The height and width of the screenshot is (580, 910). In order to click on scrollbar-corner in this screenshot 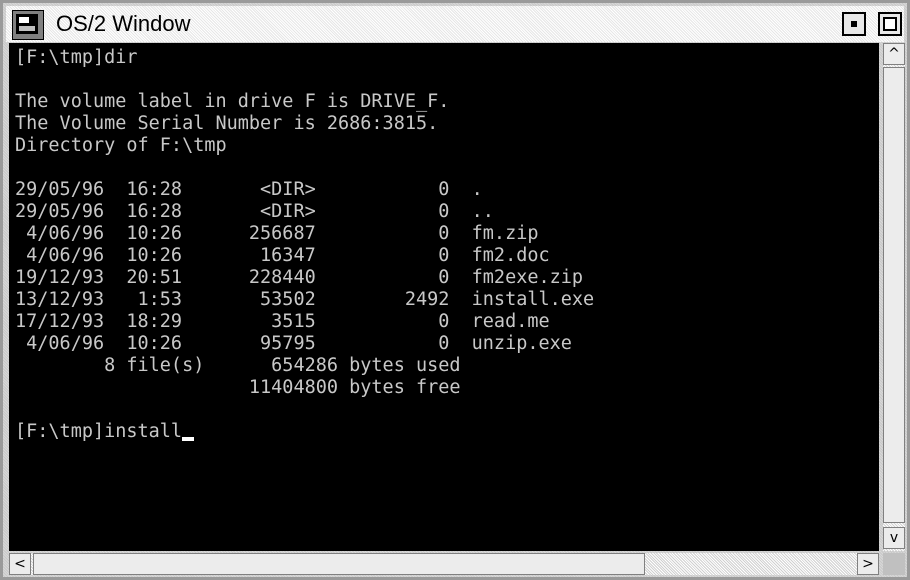, I will do `click(894, 564)`.